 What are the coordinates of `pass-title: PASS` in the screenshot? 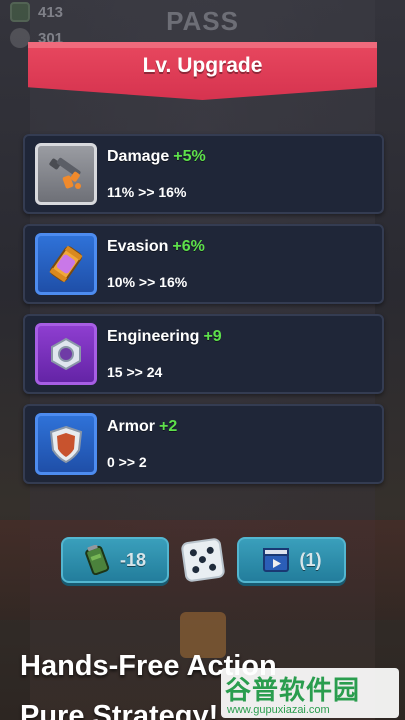 It's located at (202, 21).